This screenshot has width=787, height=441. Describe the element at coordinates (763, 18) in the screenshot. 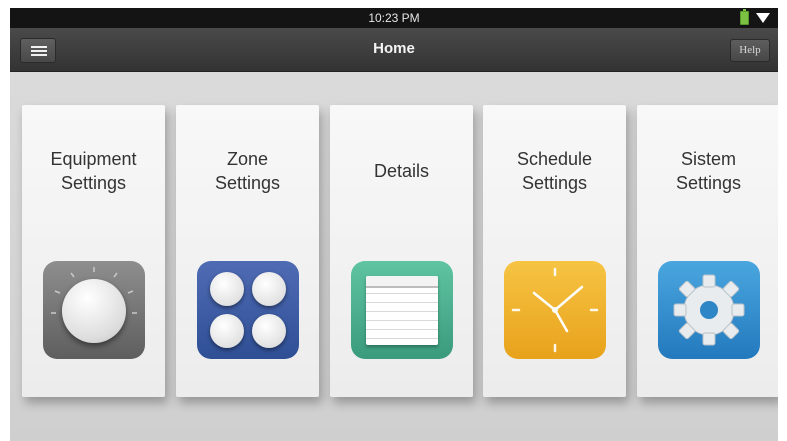

I see `wifi-icon` at that location.